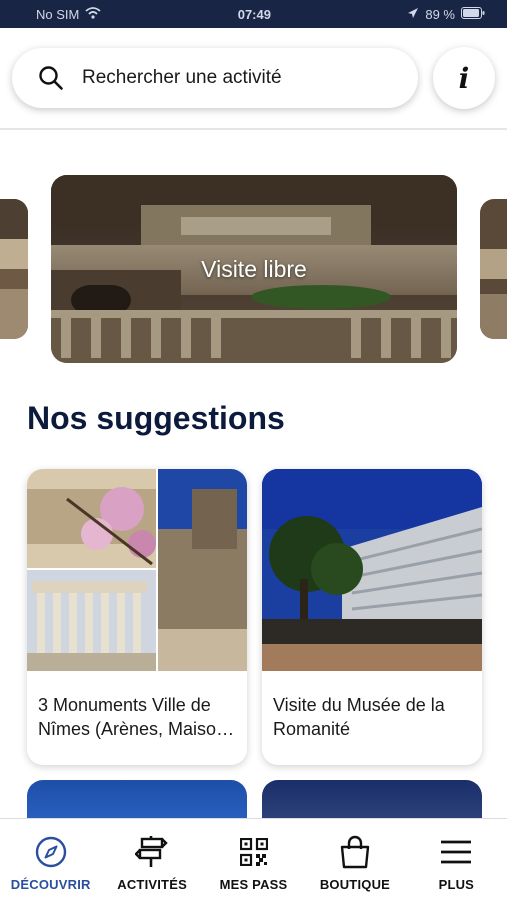 The image size is (507, 900). I want to click on status-right: 89 %, so click(446, 14).